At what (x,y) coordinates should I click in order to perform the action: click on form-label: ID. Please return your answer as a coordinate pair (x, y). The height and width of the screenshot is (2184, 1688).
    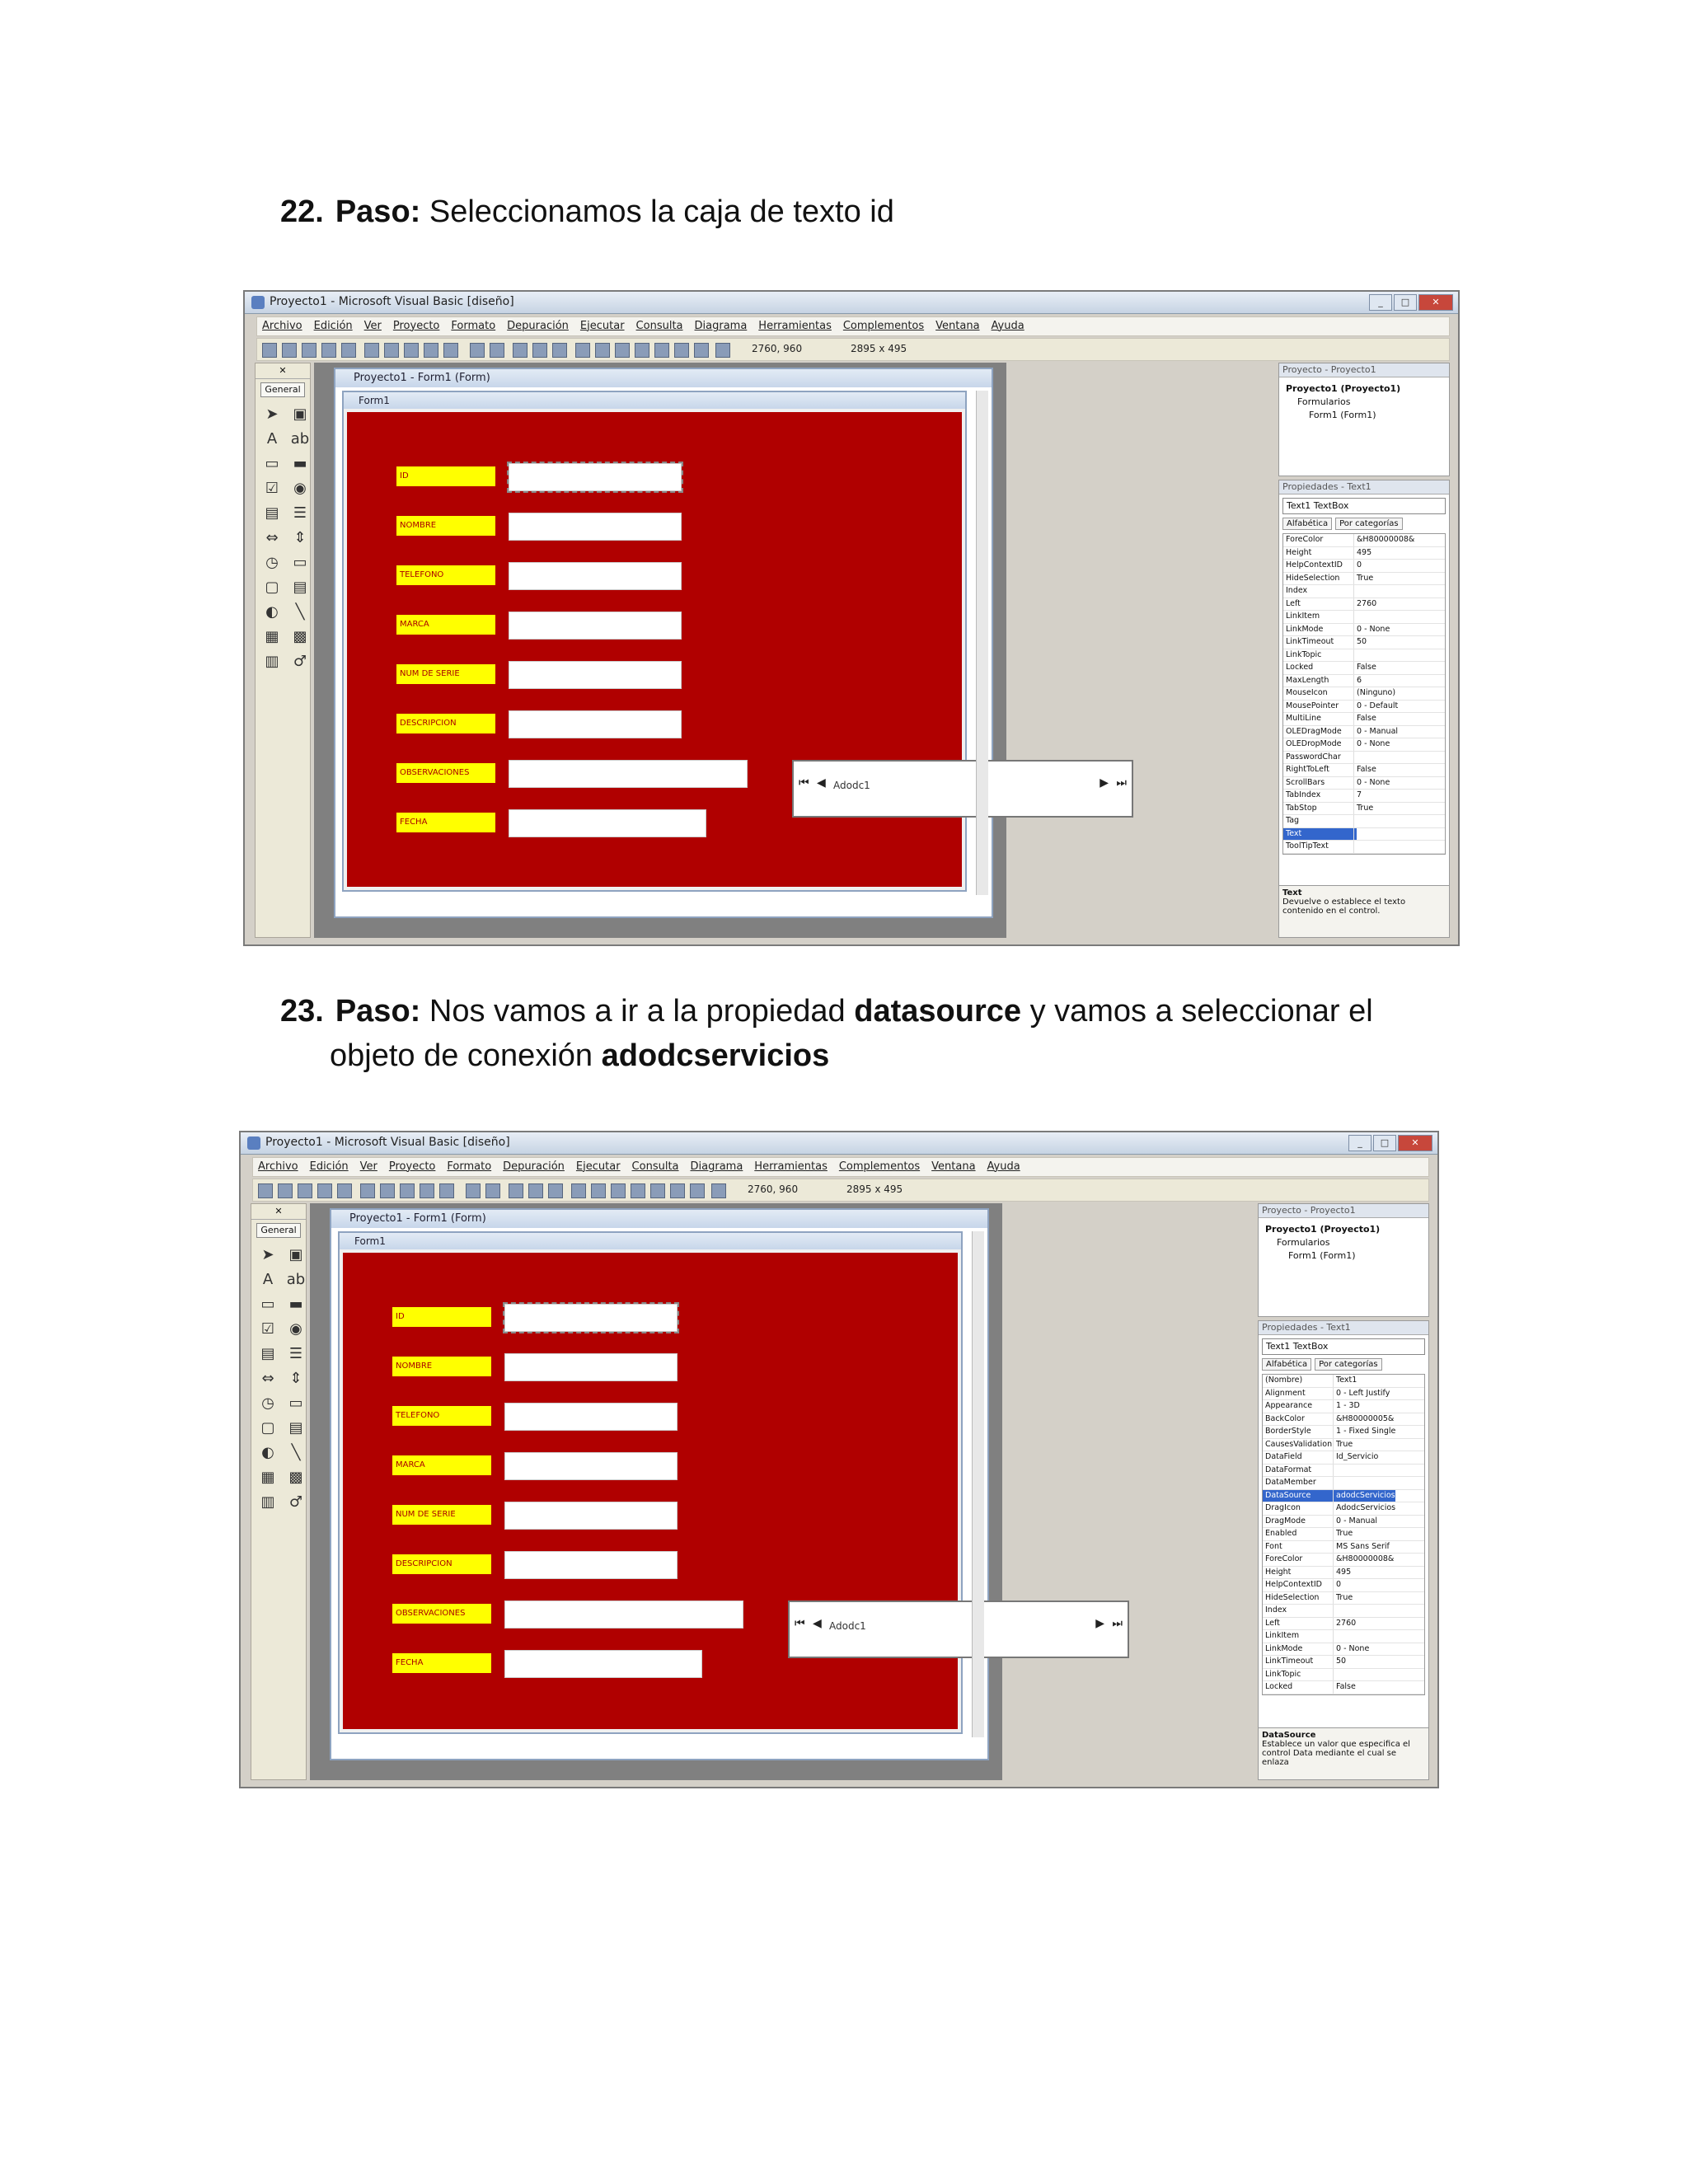
    Looking at the image, I should click on (446, 476).